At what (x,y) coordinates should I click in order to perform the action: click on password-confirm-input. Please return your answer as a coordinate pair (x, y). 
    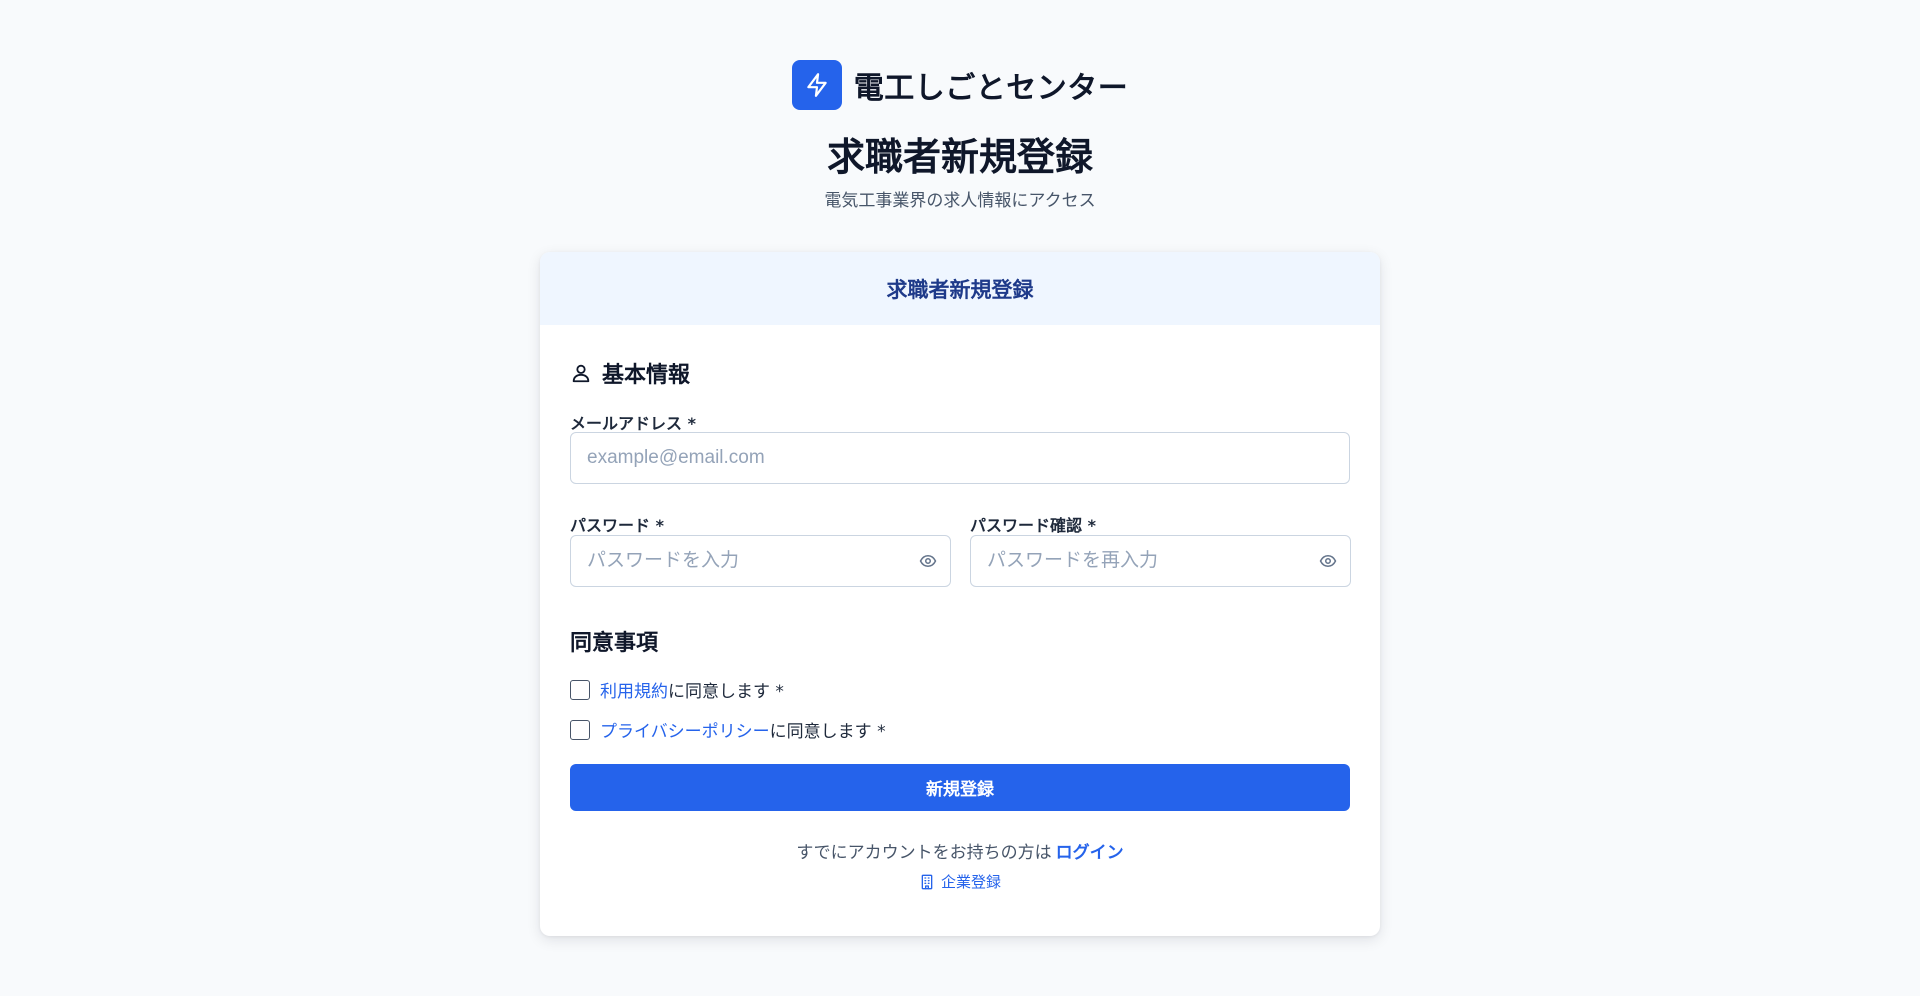
    Looking at the image, I should click on (1160, 561).